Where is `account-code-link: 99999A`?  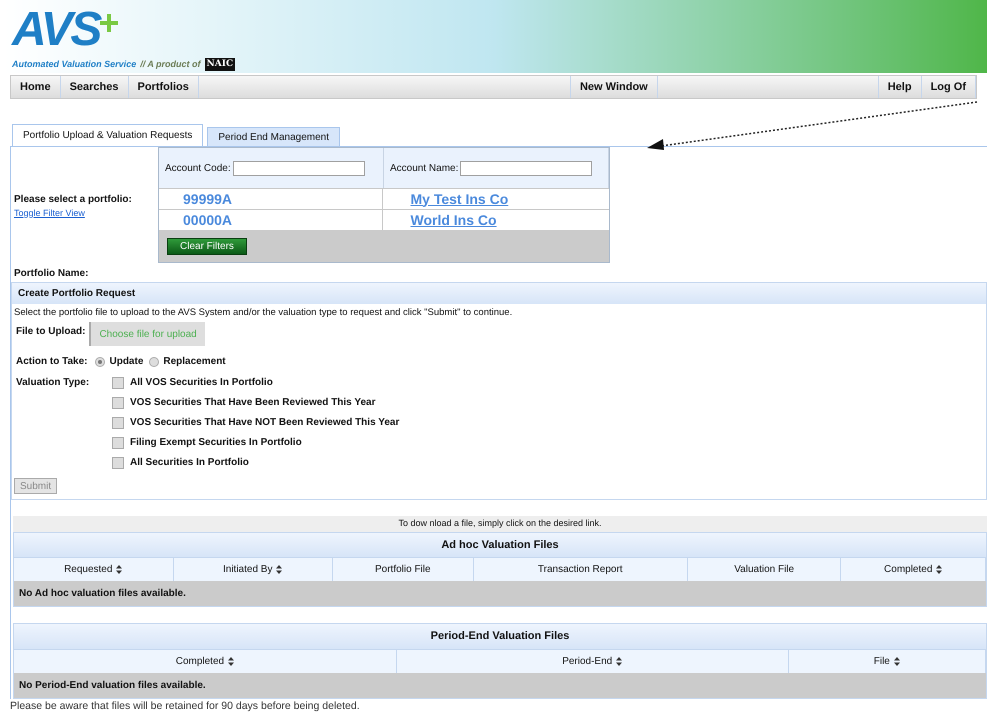
account-code-link: 99999A is located at coordinates (207, 199).